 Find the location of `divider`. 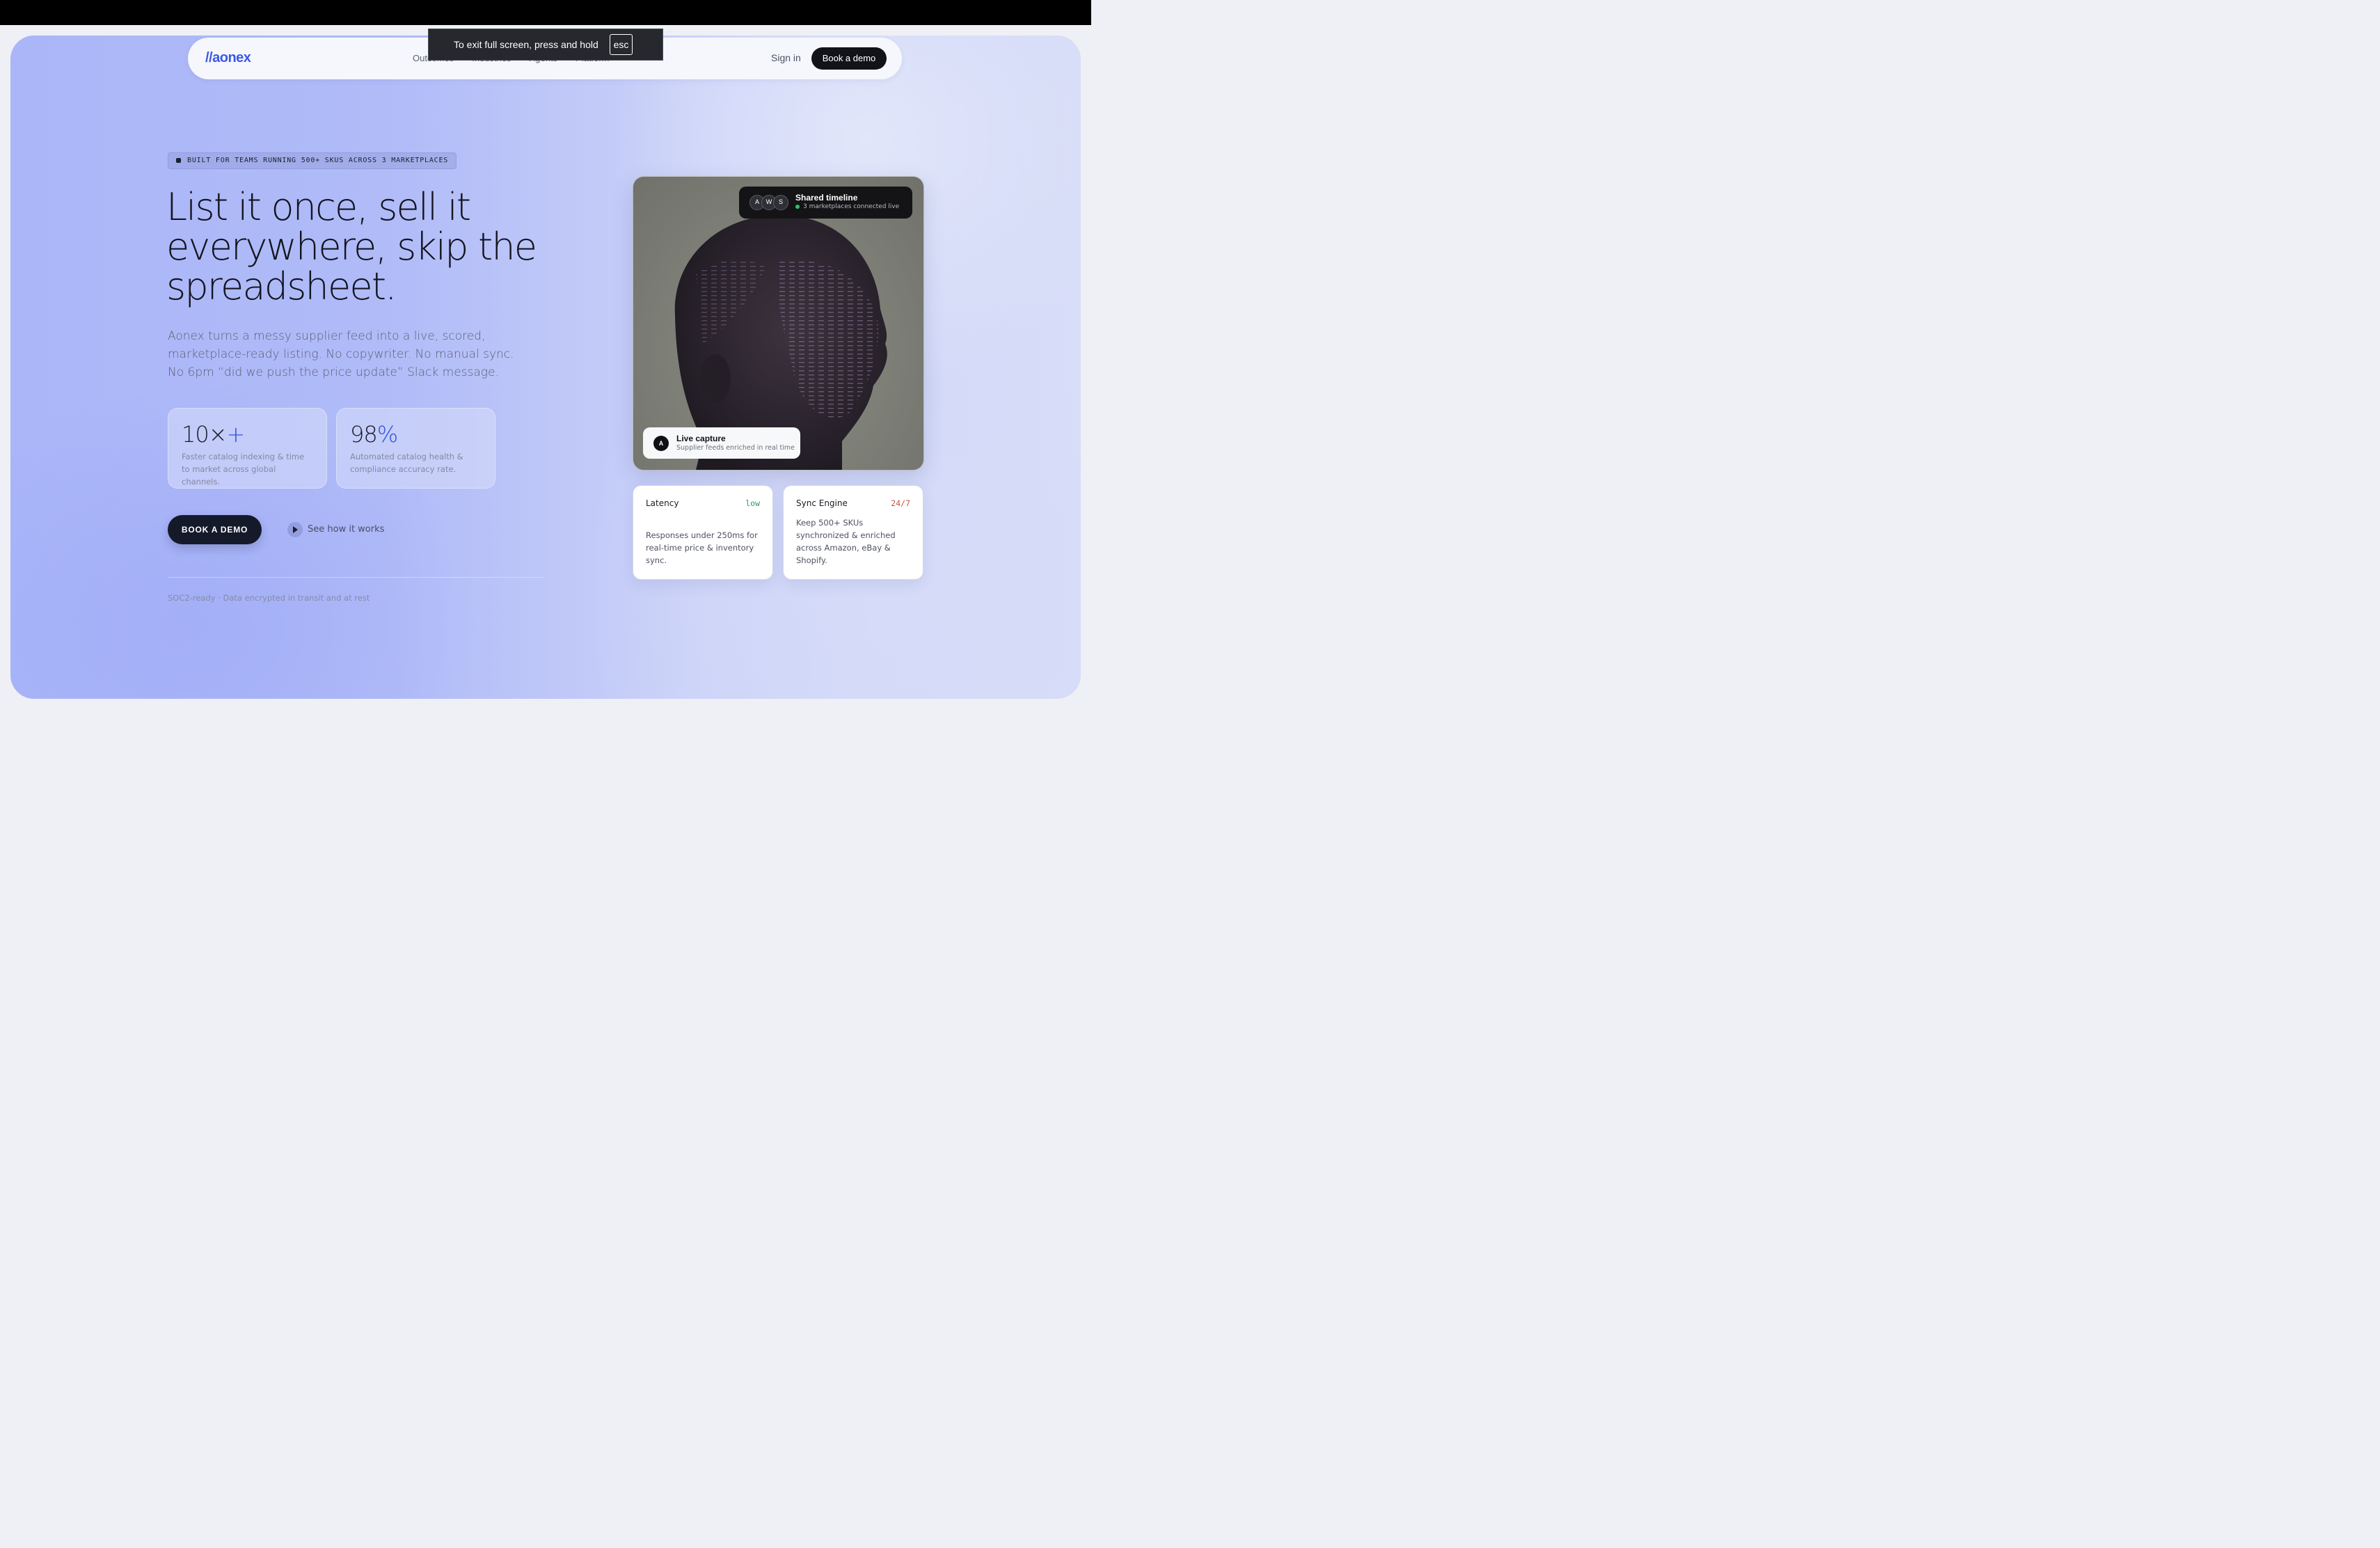

divider is located at coordinates (356, 577).